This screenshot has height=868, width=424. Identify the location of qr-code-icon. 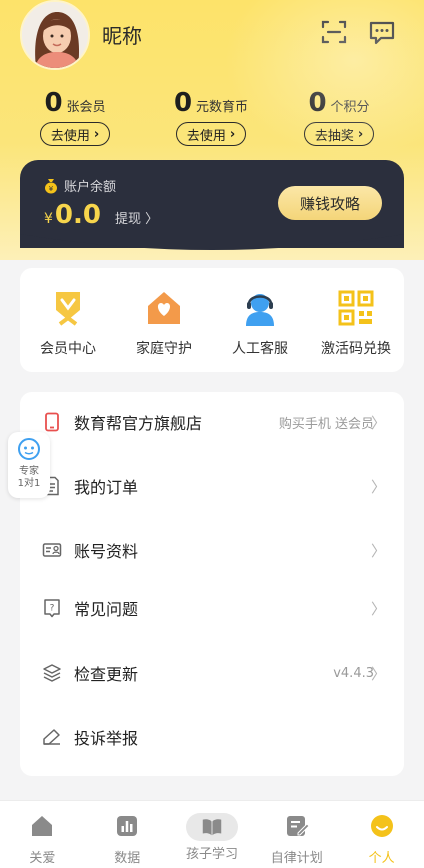
(356, 308).